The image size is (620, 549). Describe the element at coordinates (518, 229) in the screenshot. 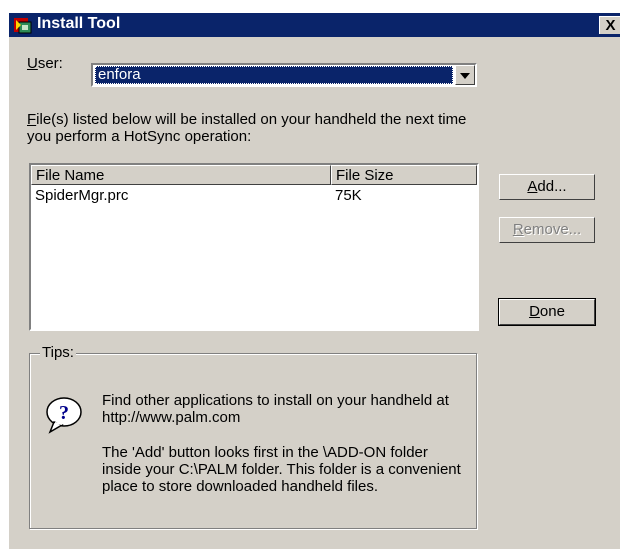

I see `remove-key: R` at that location.